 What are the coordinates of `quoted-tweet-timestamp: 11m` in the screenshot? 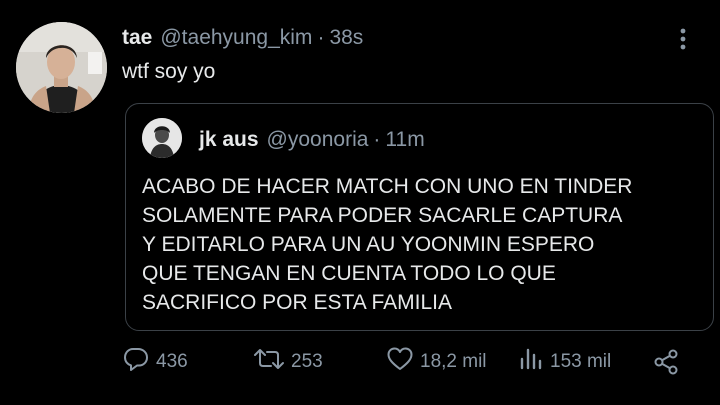 It's located at (404, 140).